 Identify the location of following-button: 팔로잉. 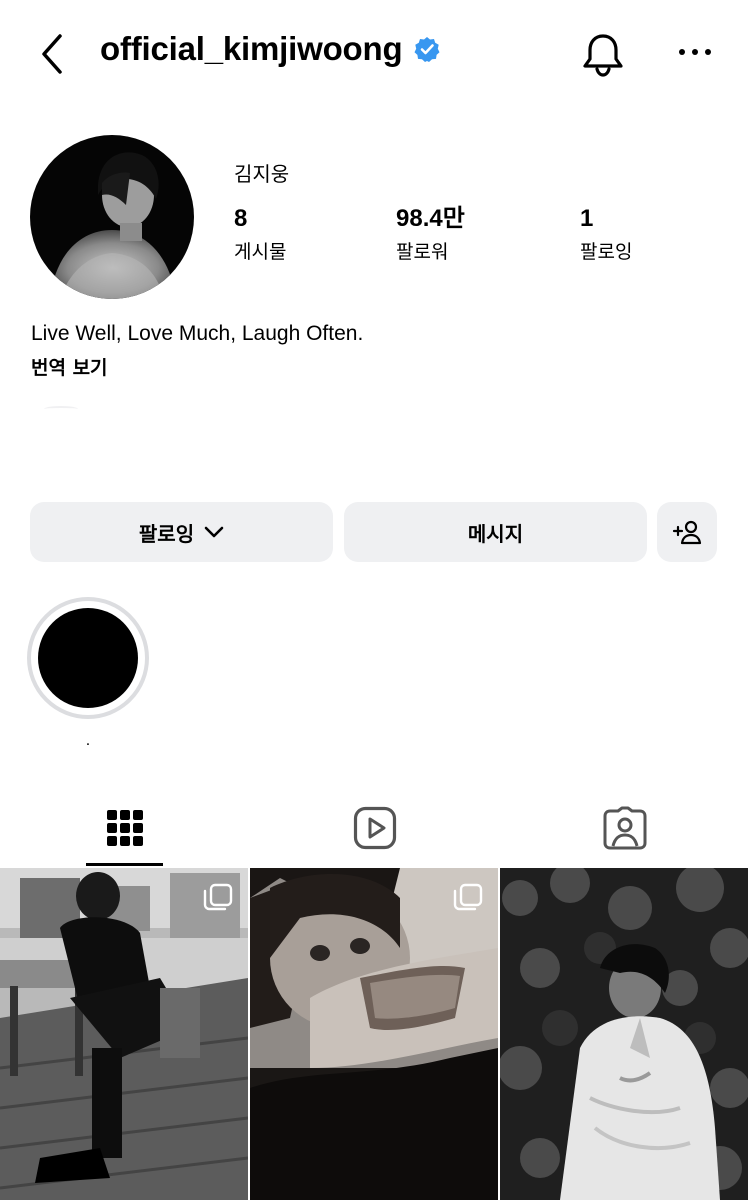
(181, 532).